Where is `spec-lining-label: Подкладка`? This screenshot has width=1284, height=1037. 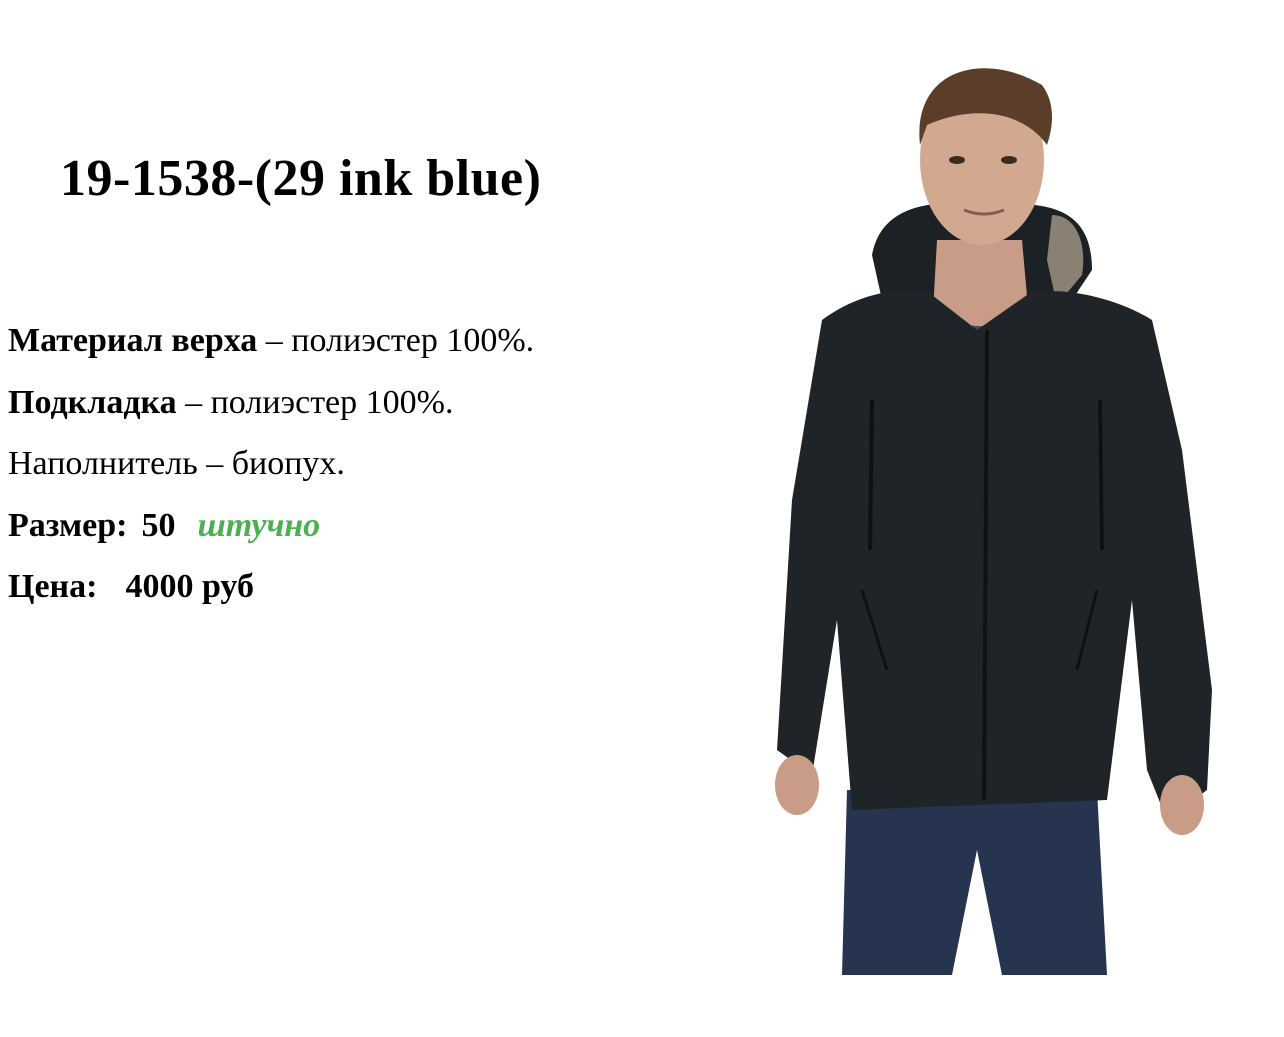 spec-lining-label: Подкладка is located at coordinates (92, 402).